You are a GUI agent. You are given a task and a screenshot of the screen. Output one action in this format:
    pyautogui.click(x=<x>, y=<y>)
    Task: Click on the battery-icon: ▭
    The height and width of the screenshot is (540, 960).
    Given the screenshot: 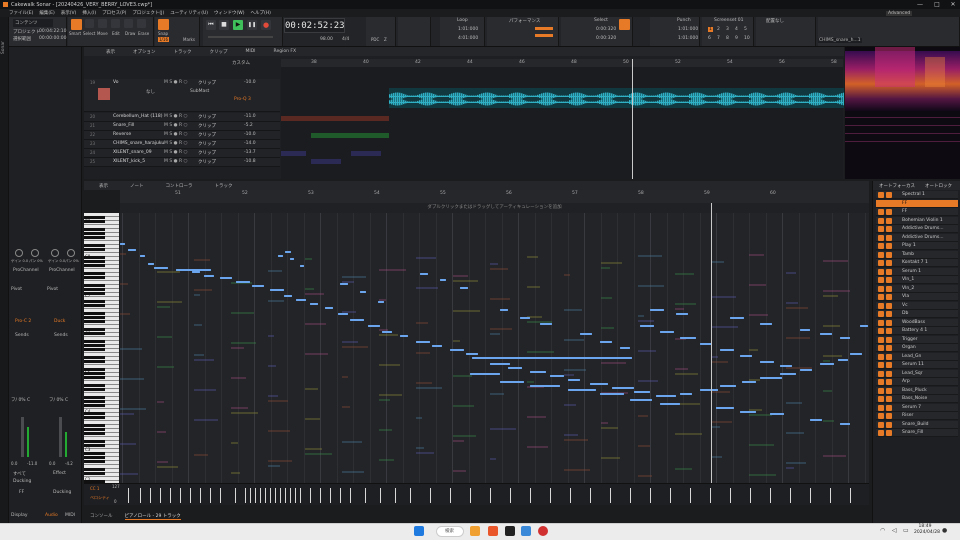 What is the action you would take?
    pyautogui.click(x=906, y=530)
    